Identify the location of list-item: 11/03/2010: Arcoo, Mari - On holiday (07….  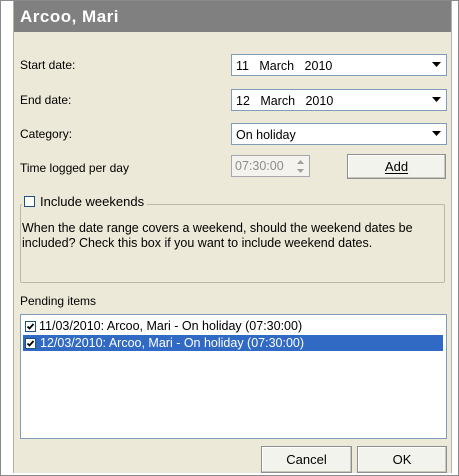
(233, 326).